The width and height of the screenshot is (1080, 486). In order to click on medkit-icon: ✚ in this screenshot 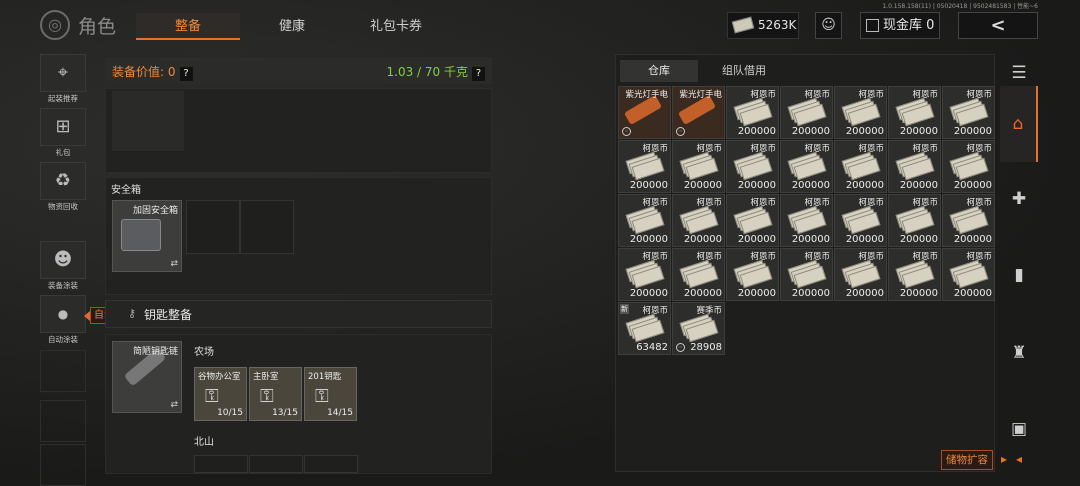, I will do `click(1019, 199)`.